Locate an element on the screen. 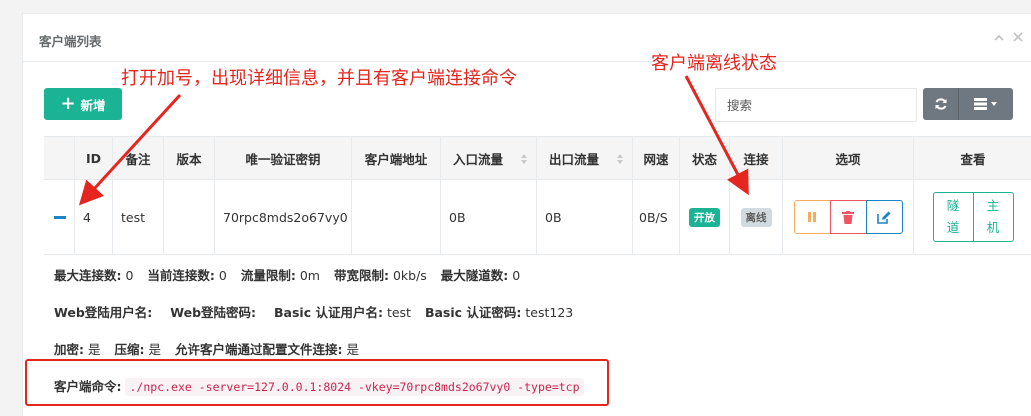 The image size is (1031, 416). config-conn-label: 允许客户端通过配置文件连接: is located at coordinates (258, 349).